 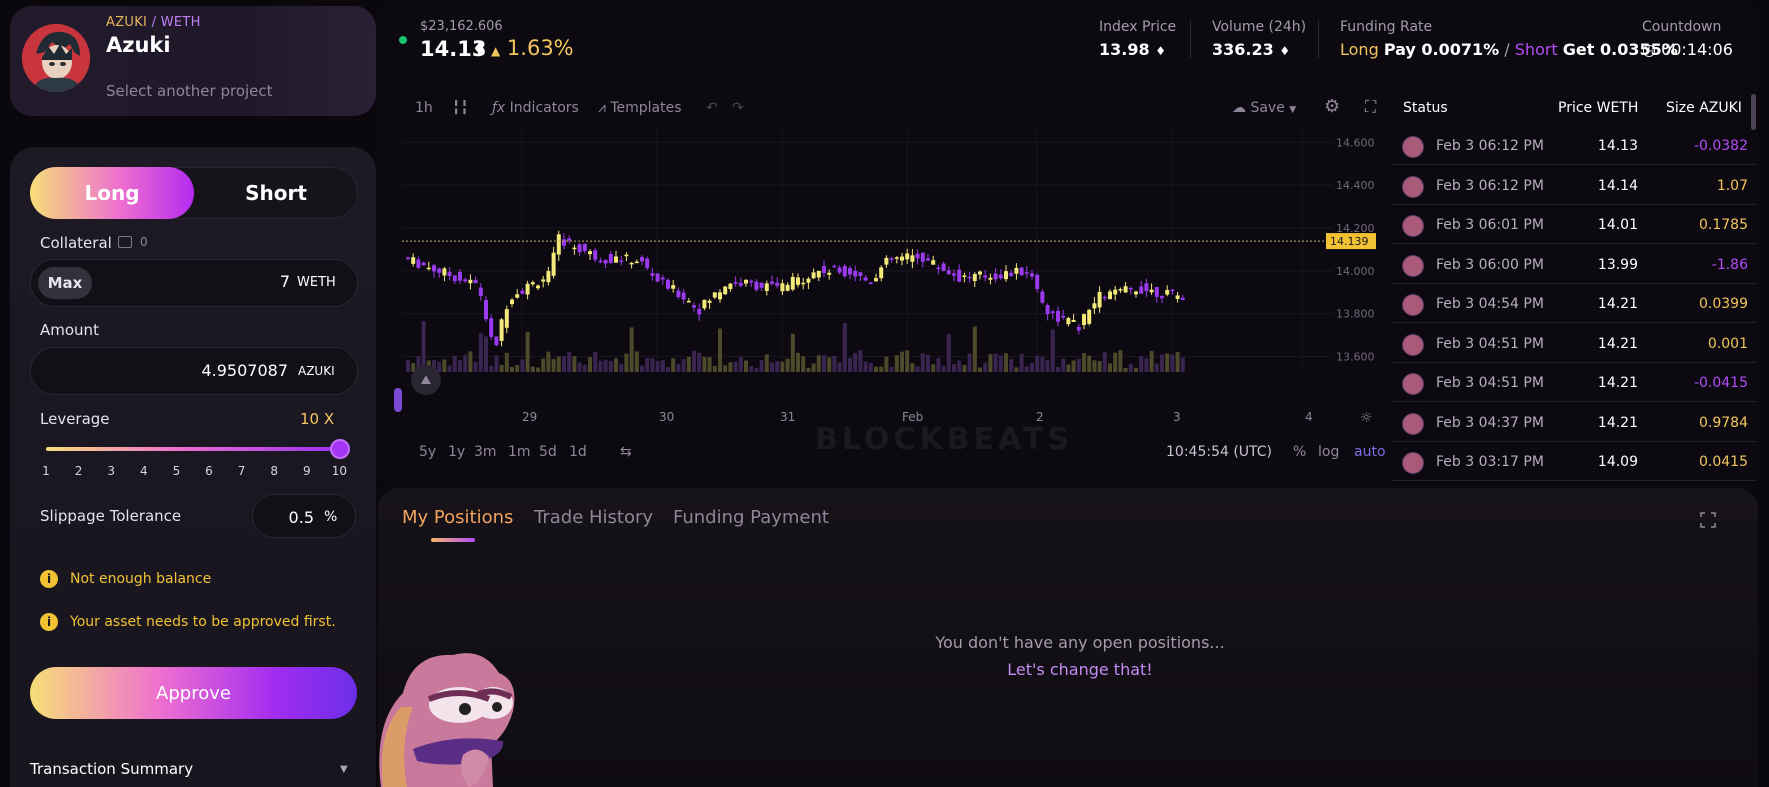 What do you see at coordinates (457, 517) in the screenshot?
I see `tab-my-positions: My Positions` at bounding box center [457, 517].